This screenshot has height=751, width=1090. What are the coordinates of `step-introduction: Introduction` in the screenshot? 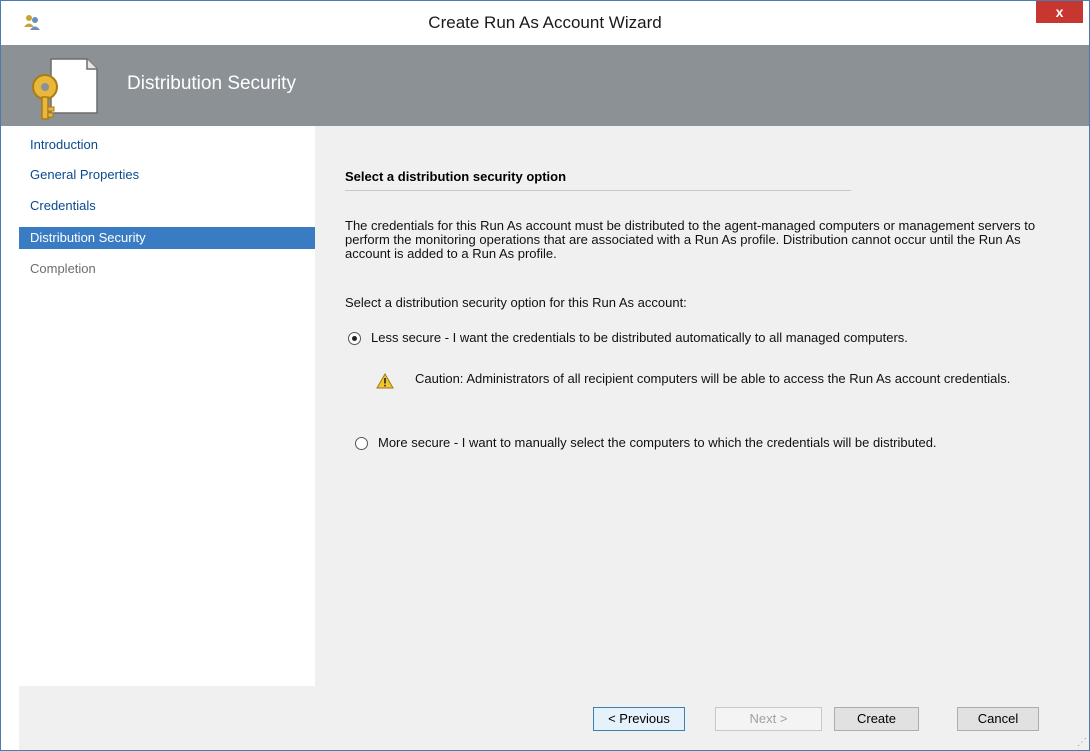 It's located at (167, 145).